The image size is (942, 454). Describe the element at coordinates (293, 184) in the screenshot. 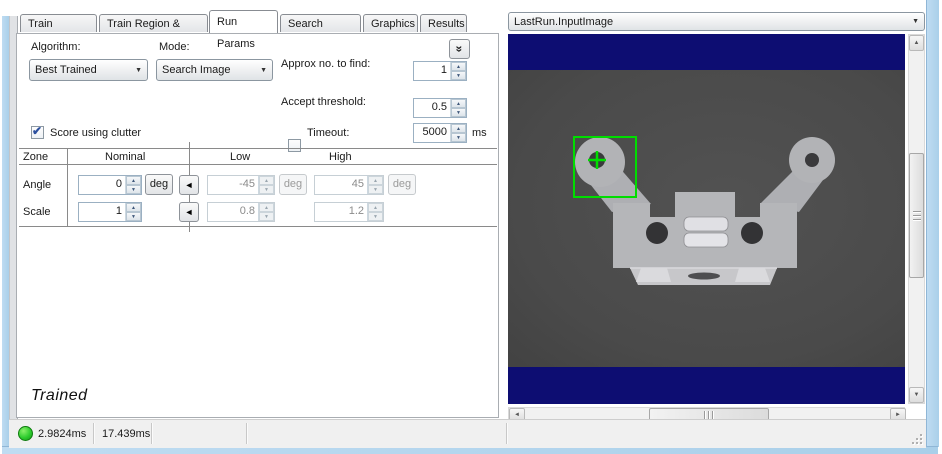

I see `angle-low-unit-button: deg` at that location.